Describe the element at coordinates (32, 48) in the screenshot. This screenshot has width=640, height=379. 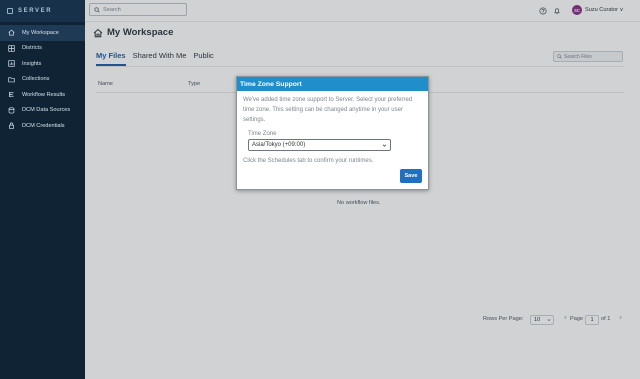
I see `sidebar-item-label: Districts` at that location.